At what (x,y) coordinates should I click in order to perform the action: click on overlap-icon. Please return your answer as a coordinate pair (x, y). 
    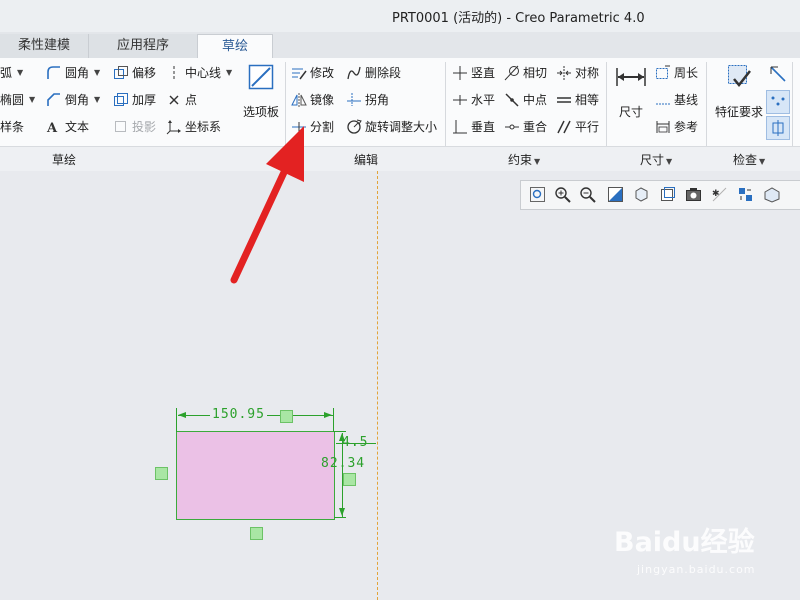
    Looking at the image, I should click on (778, 74).